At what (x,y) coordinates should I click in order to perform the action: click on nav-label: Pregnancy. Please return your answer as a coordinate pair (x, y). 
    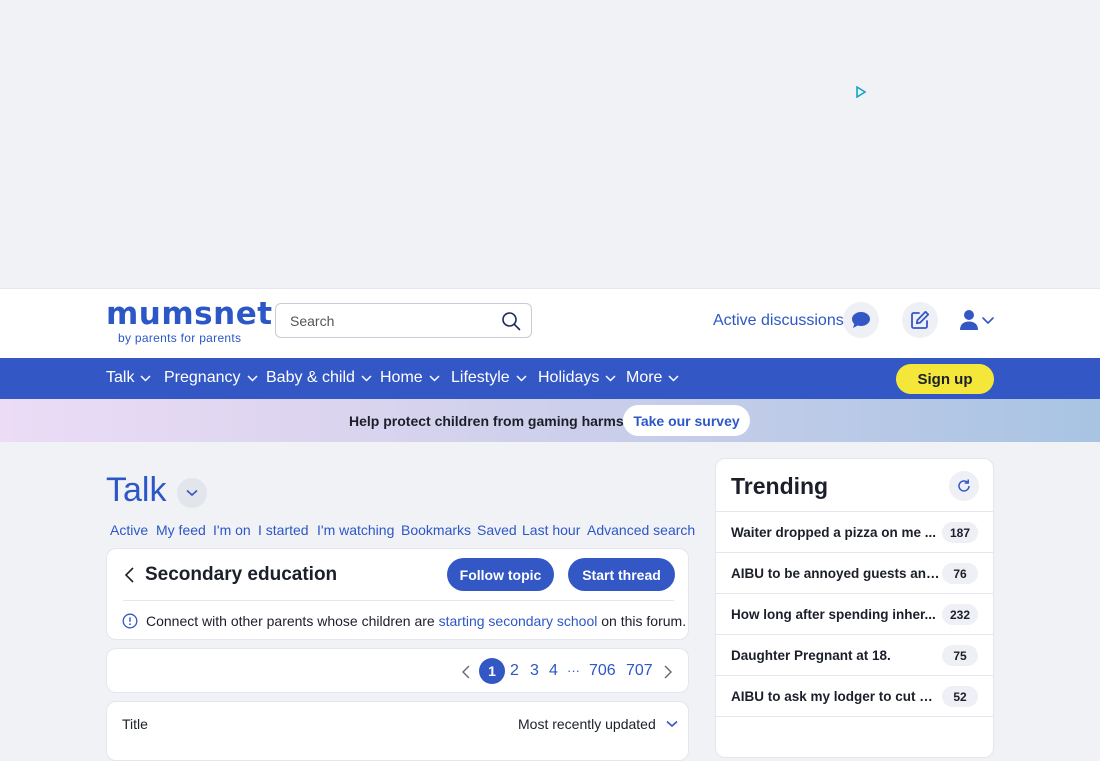
    Looking at the image, I should click on (202, 377).